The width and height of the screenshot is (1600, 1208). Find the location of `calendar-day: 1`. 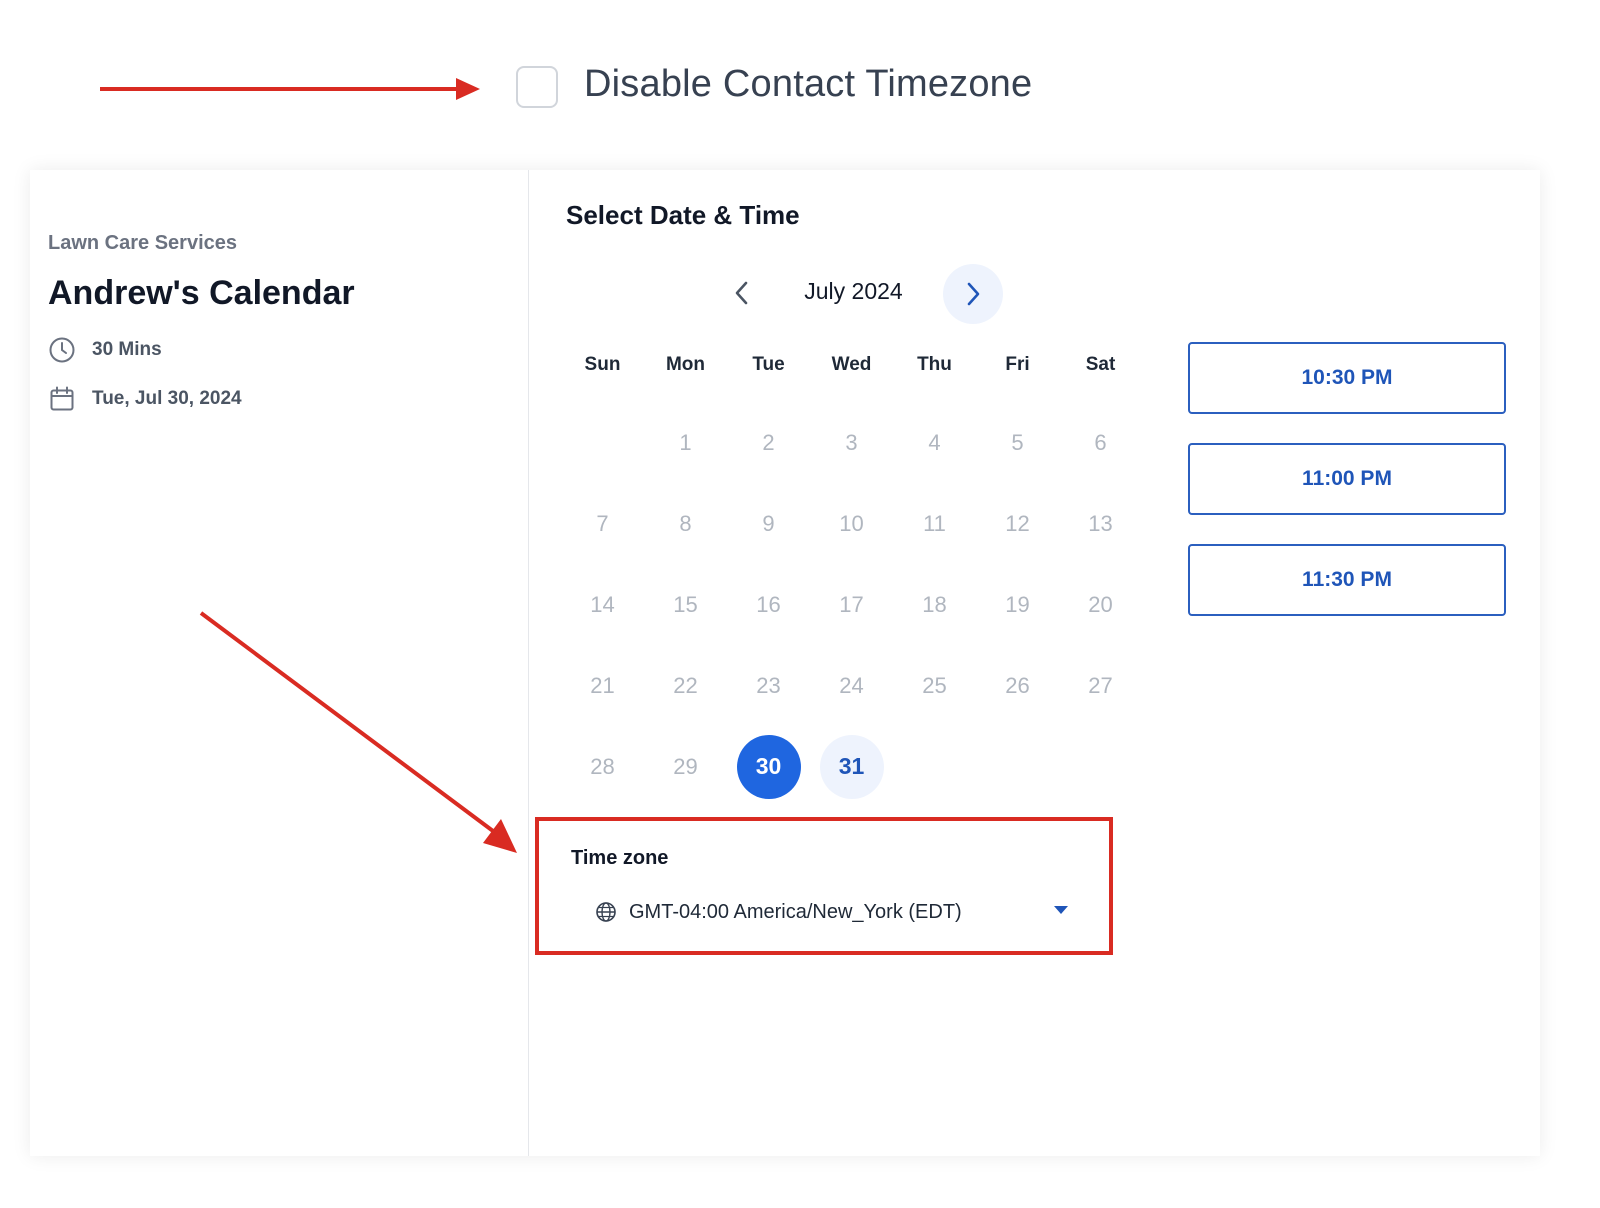

calendar-day: 1 is located at coordinates (685, 442).